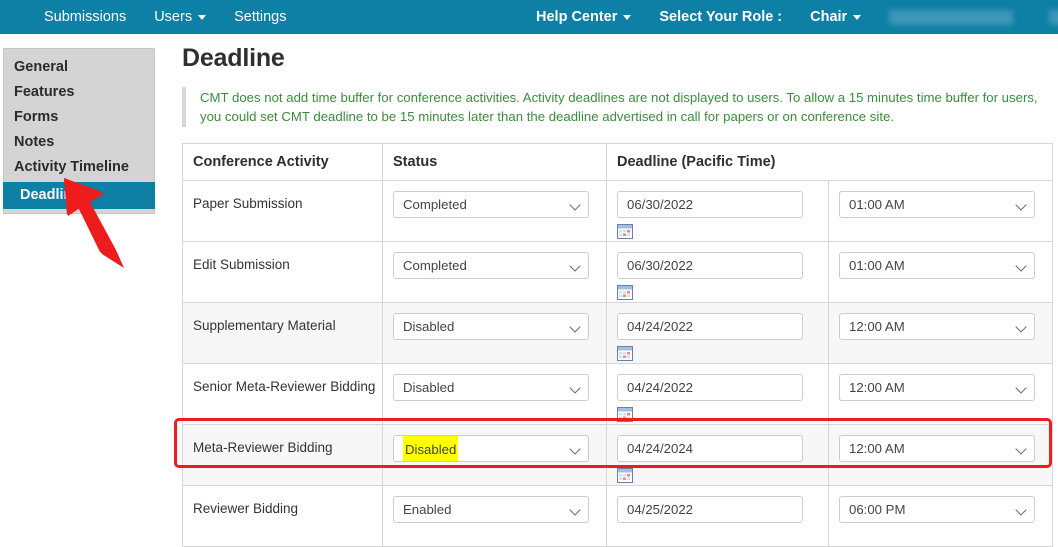 The image size is (1058, 547). I want to click on cell-time: 12:00 AM, so click(940, 333).